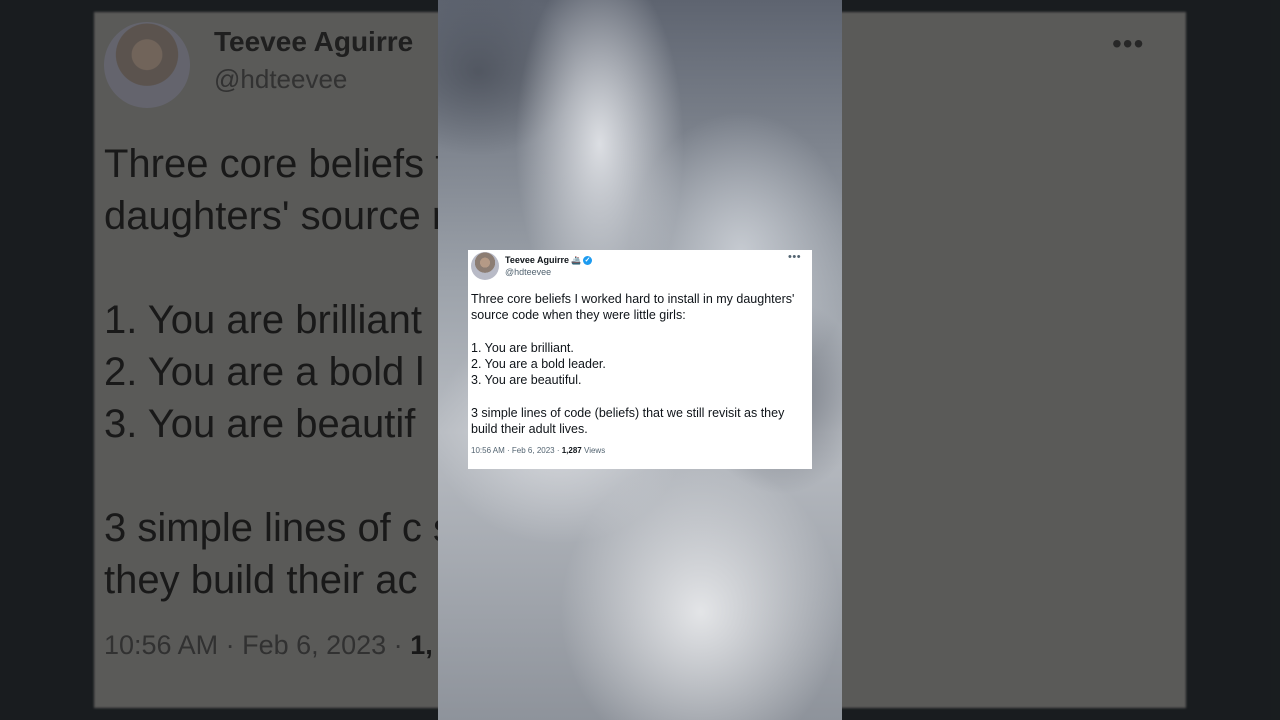 This screenshot has width=1280, height=720. Describe the element at coordinates (485, 266) in the screenshot. I see `author-avatar` at that location.